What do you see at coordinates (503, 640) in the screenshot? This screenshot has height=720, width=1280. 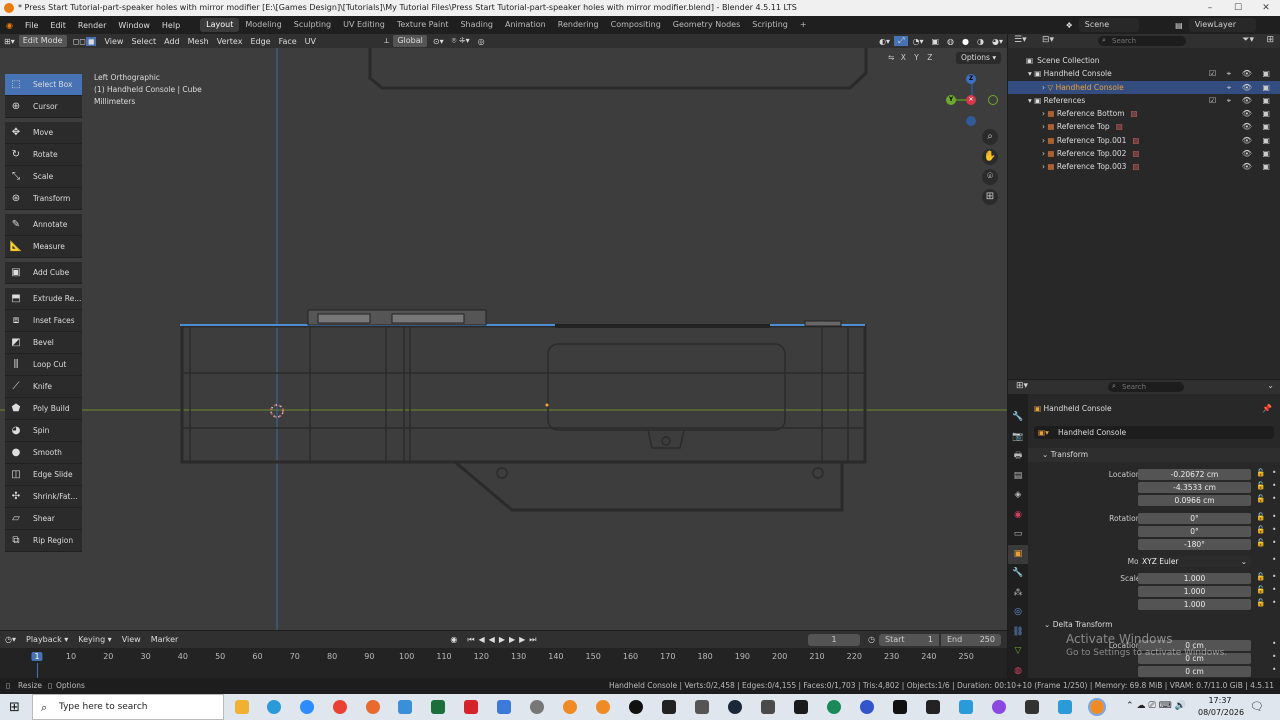 I see `playback-controls: ⏮◀◀▶▶▶⏭` at bounding box center [503, 640].